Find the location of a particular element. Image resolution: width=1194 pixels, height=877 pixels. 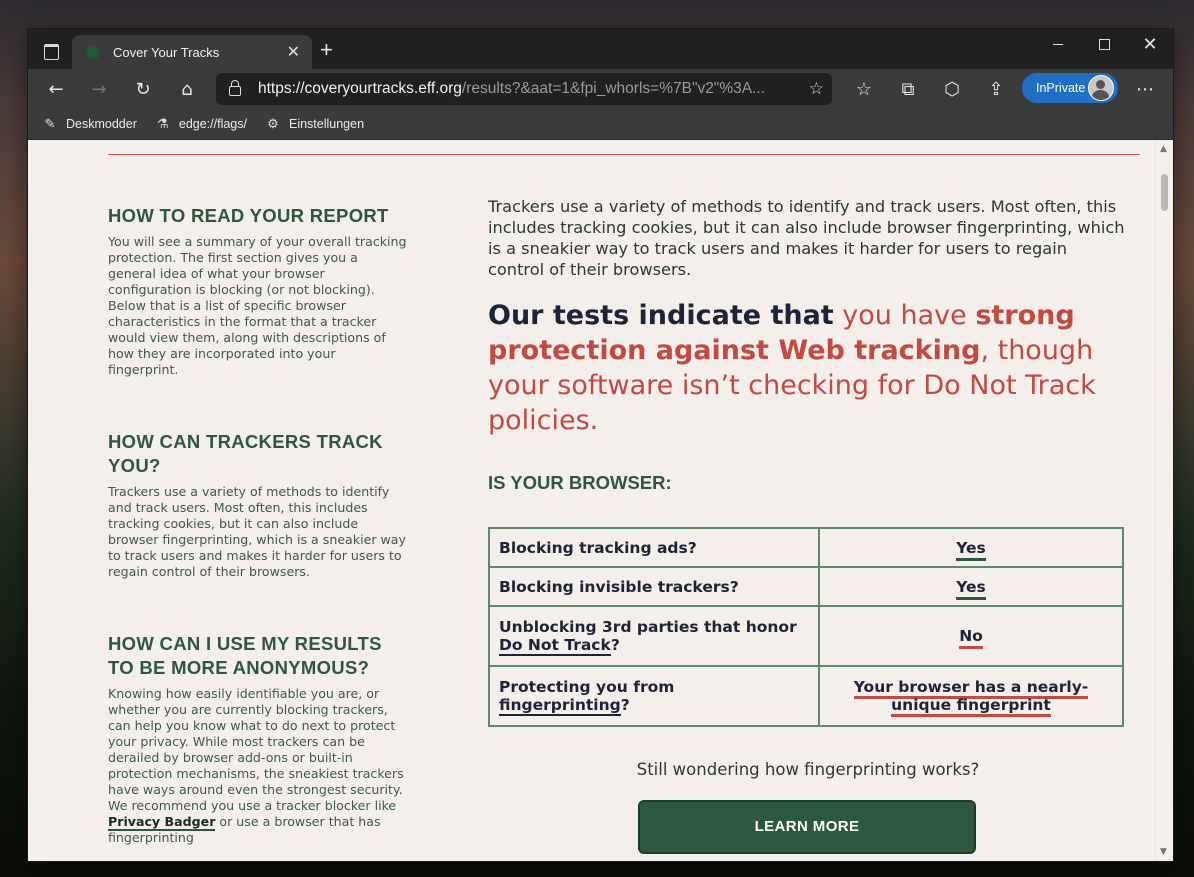

question-cell: Protecting you from fingerprinting? is located at coordinates (654, 696).